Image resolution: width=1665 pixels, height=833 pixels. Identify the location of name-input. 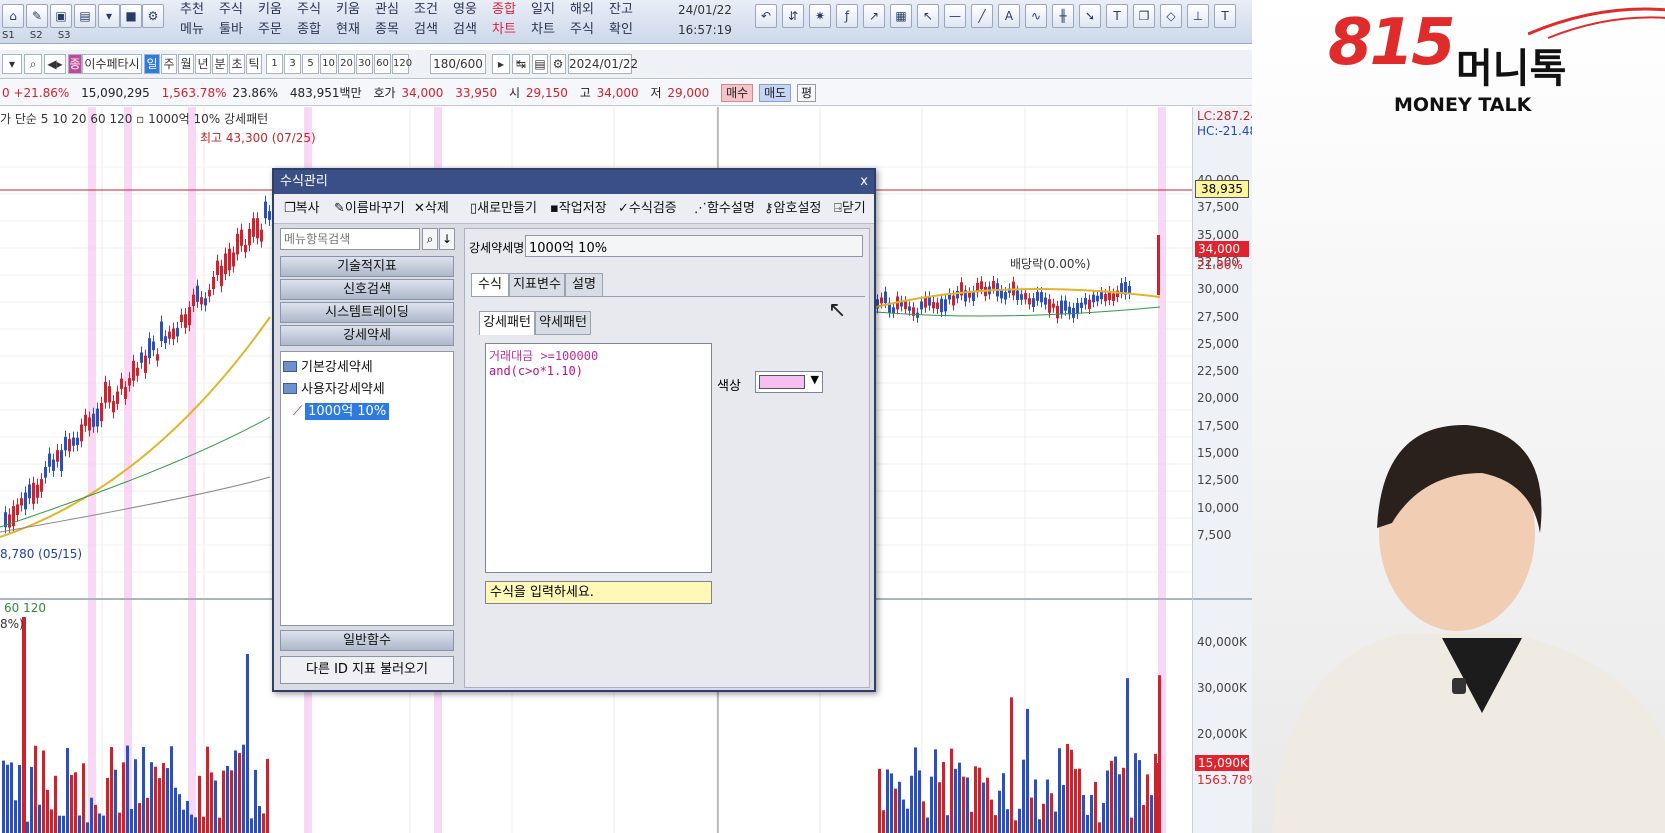
(694, 246).